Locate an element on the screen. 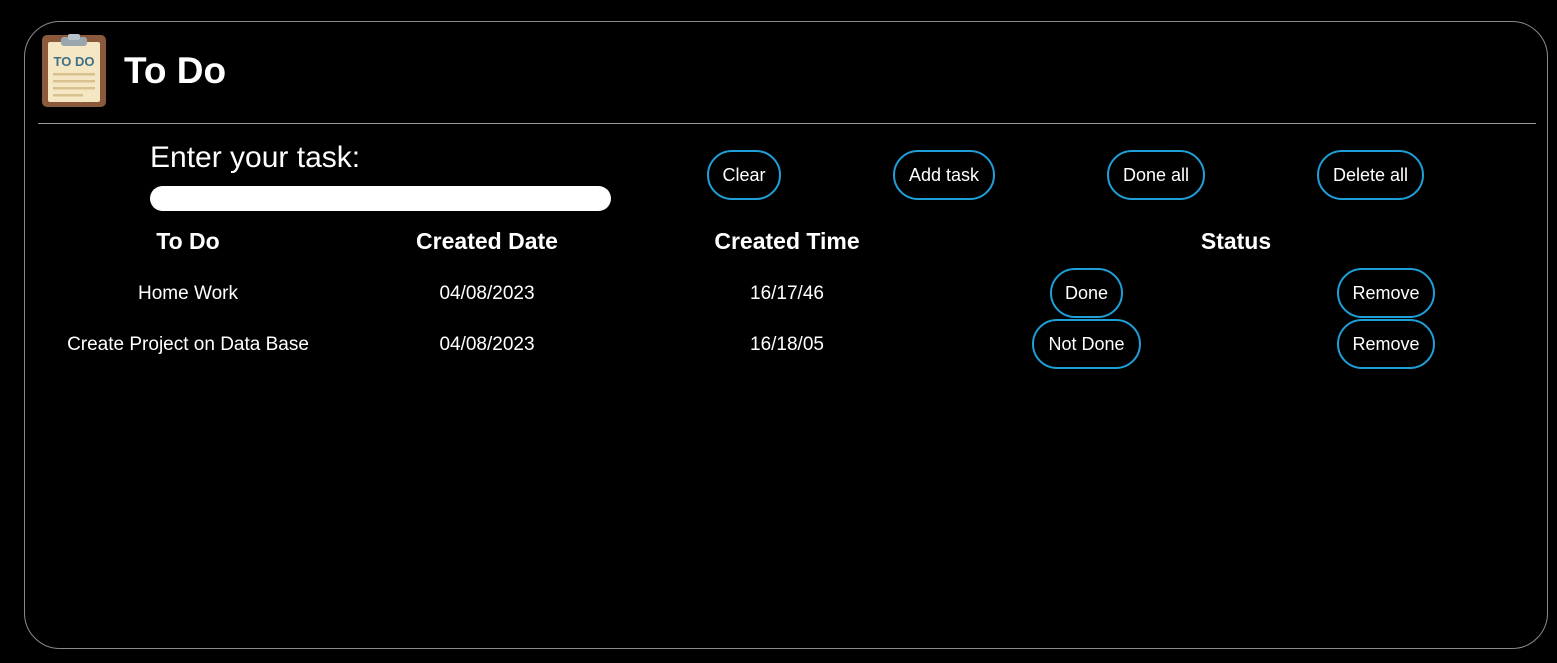 This screenshot has width=1557, height=663. task-name: Create Project on Data Base is located at coordinates (188, 344).